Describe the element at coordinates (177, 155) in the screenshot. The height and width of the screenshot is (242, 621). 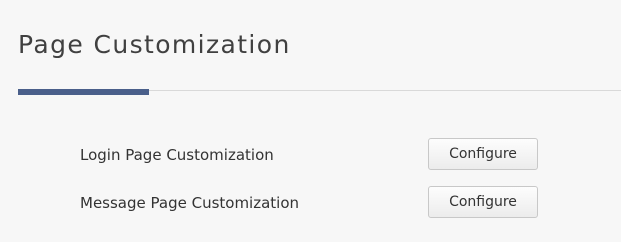
I see `login-page-customization-label: Login Page Customization` at that location.